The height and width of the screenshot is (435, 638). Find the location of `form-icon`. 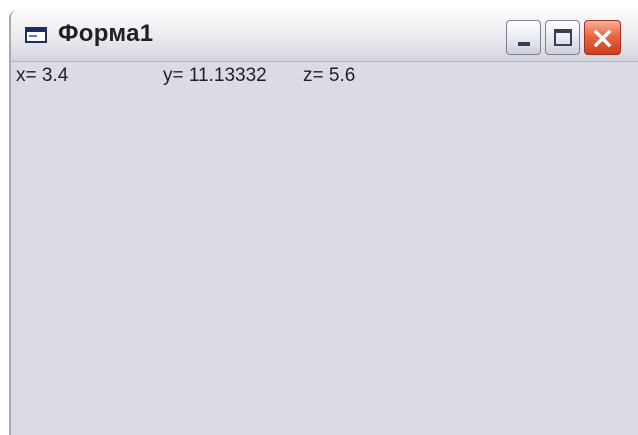

form-icon is located at coordinates (36, 35).